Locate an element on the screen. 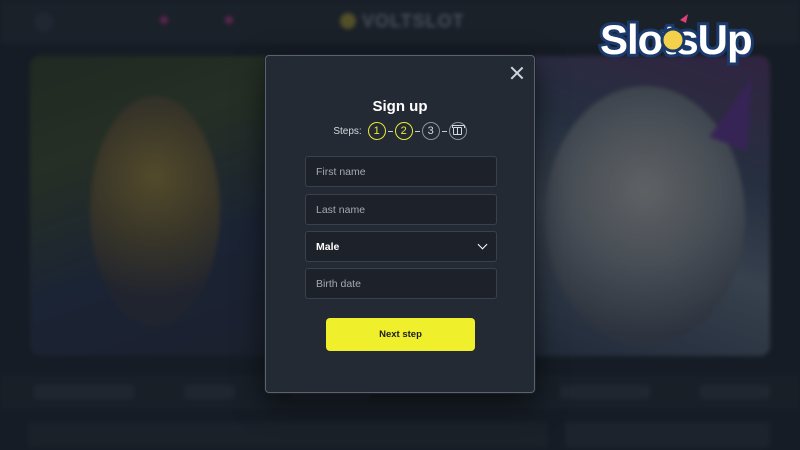 This screenshot has width=800, height=450. step-1: 1 is located at coordinates (376, 131).